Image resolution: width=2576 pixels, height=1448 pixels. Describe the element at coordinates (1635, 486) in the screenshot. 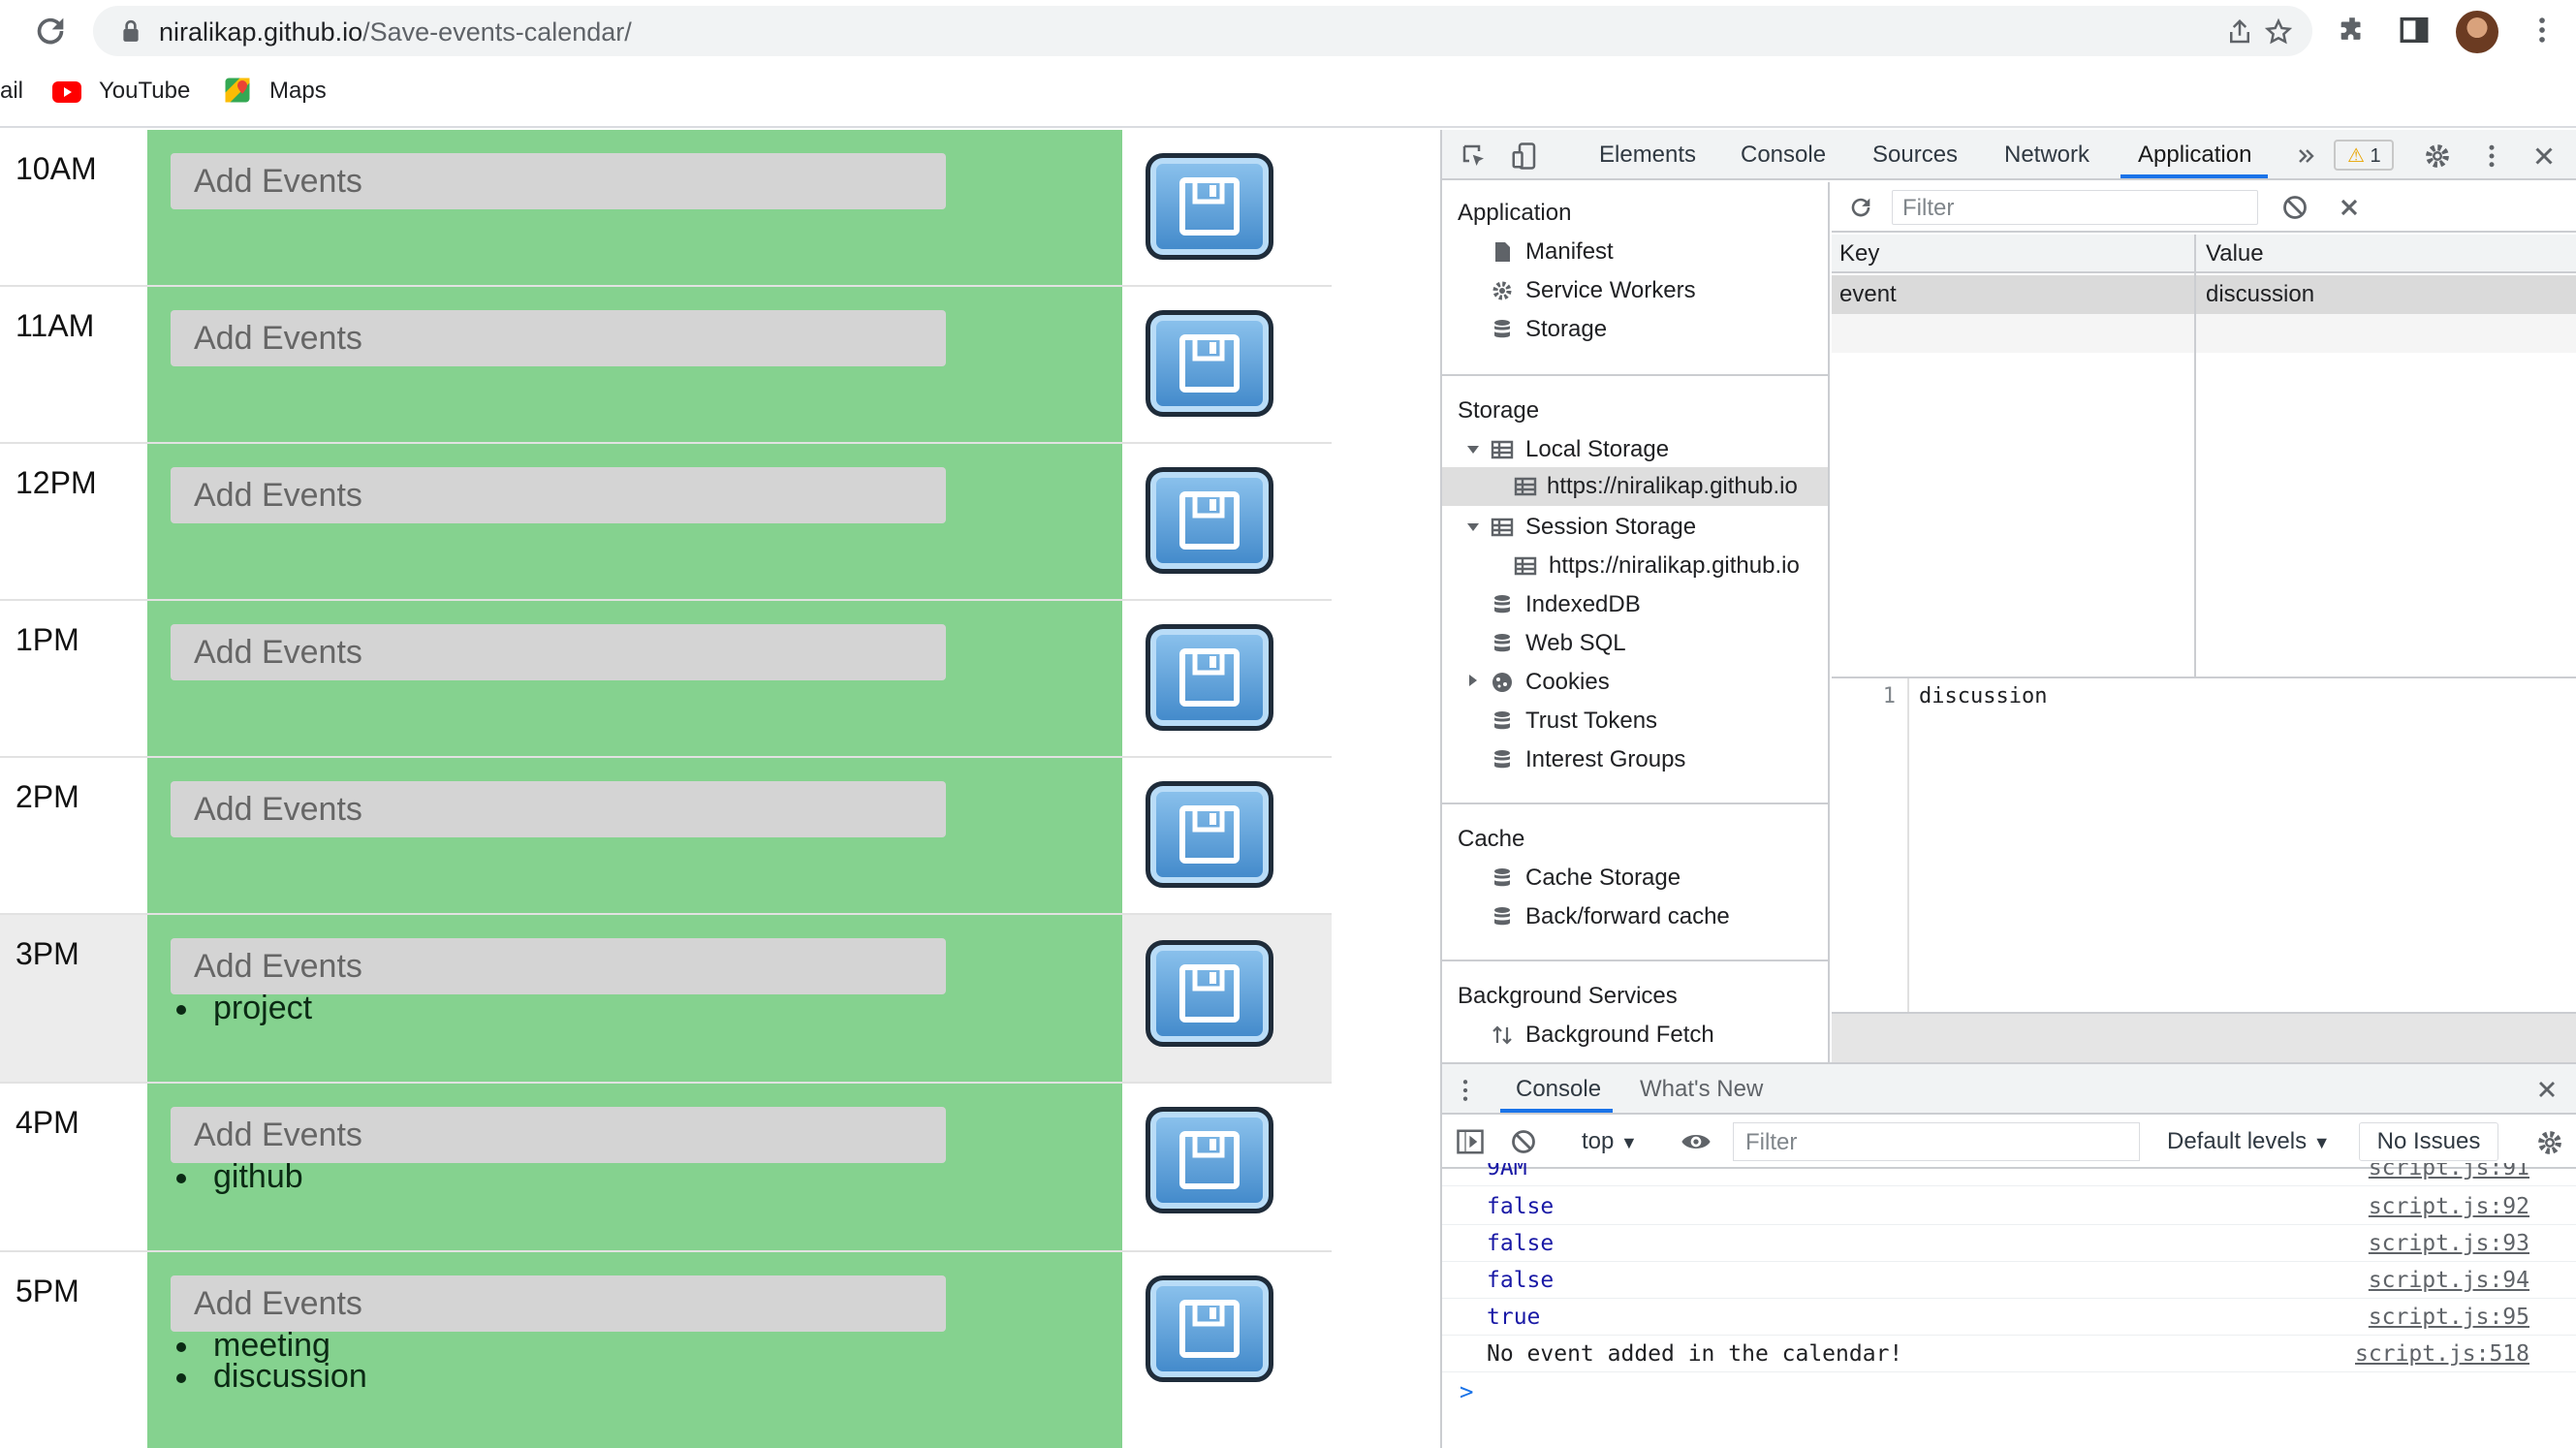

I see `sidebar-item-local-origin: https://niralikap.github.io` at that location.